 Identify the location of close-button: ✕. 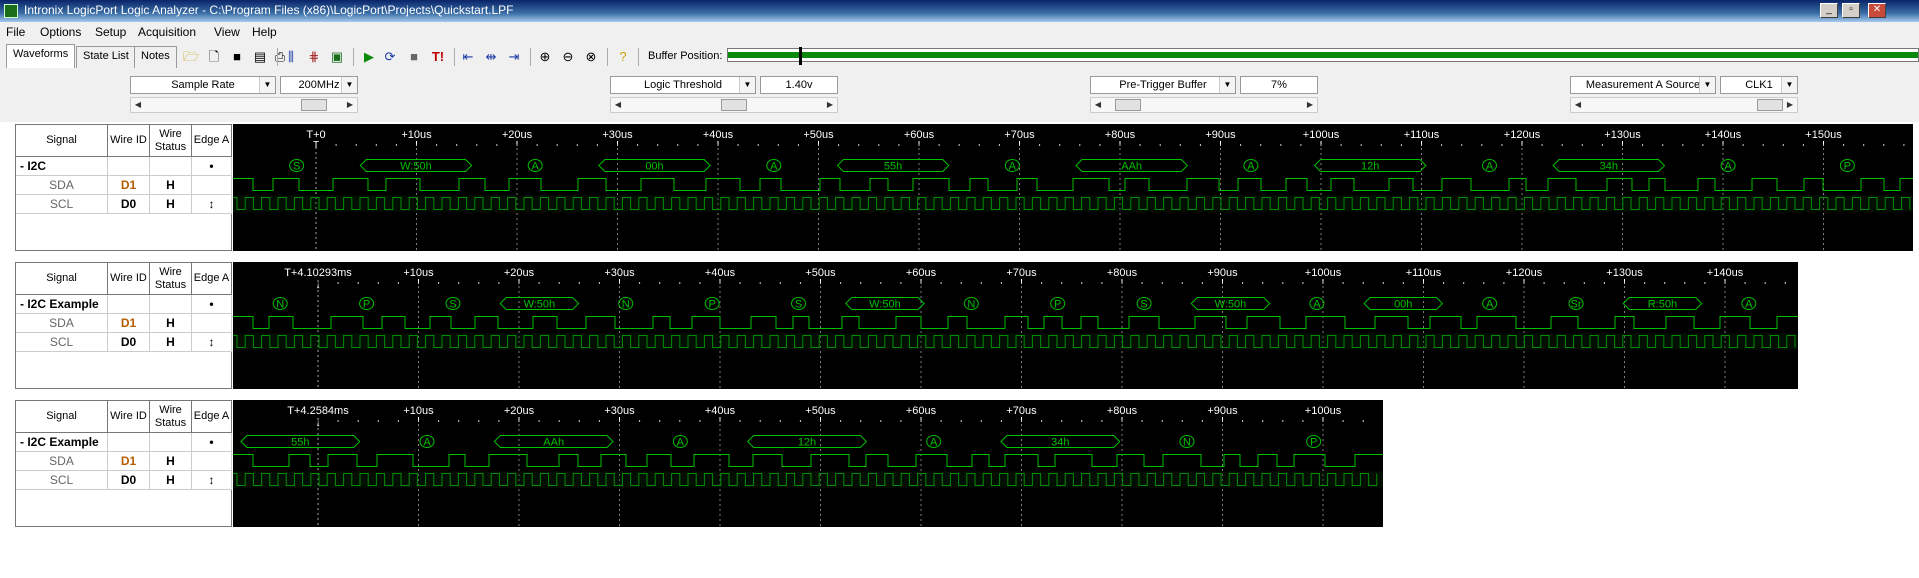
(1877, 10).